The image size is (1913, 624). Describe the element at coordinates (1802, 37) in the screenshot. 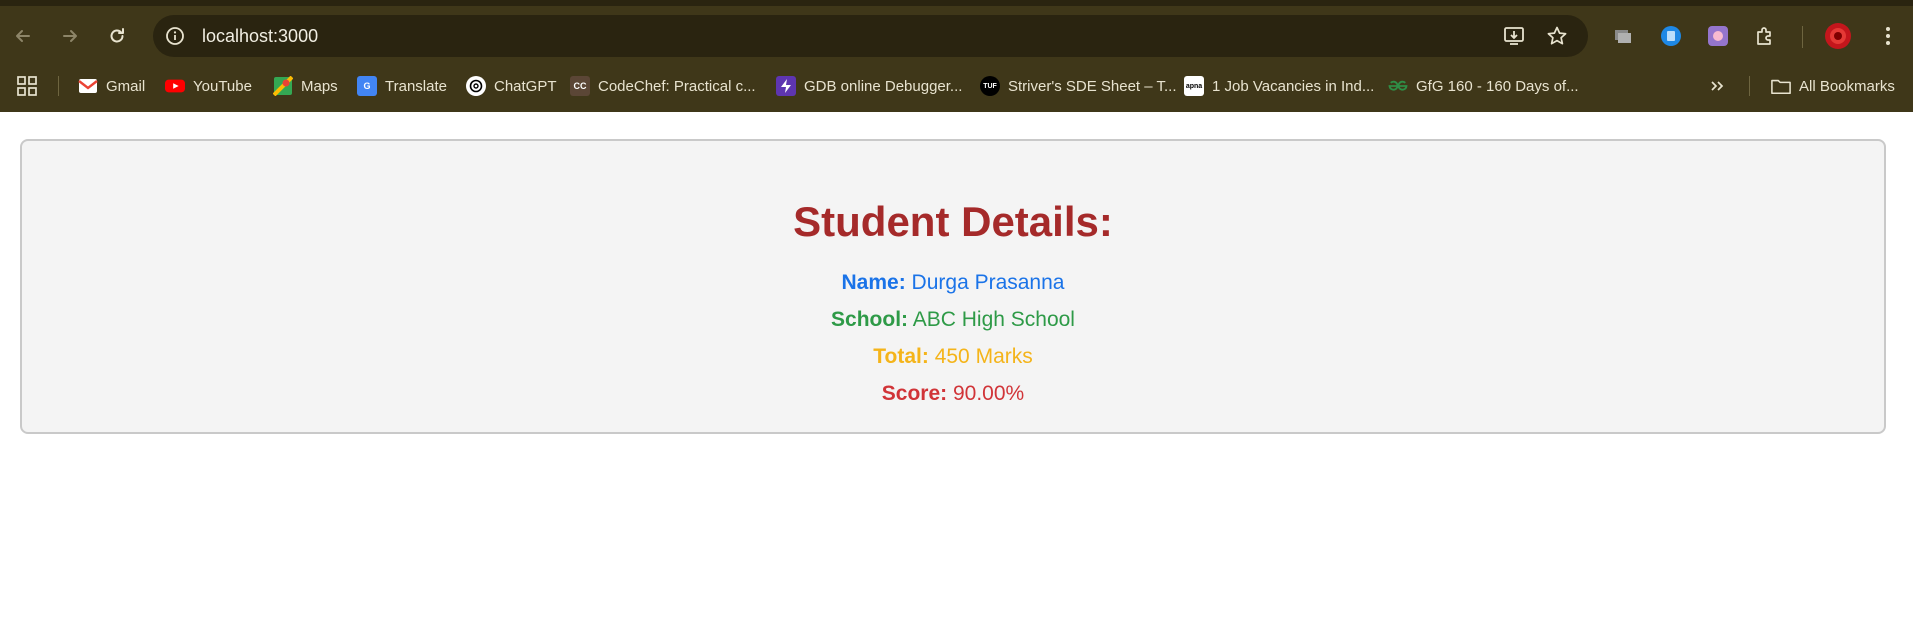

I see `toolbar-divider` at that location.